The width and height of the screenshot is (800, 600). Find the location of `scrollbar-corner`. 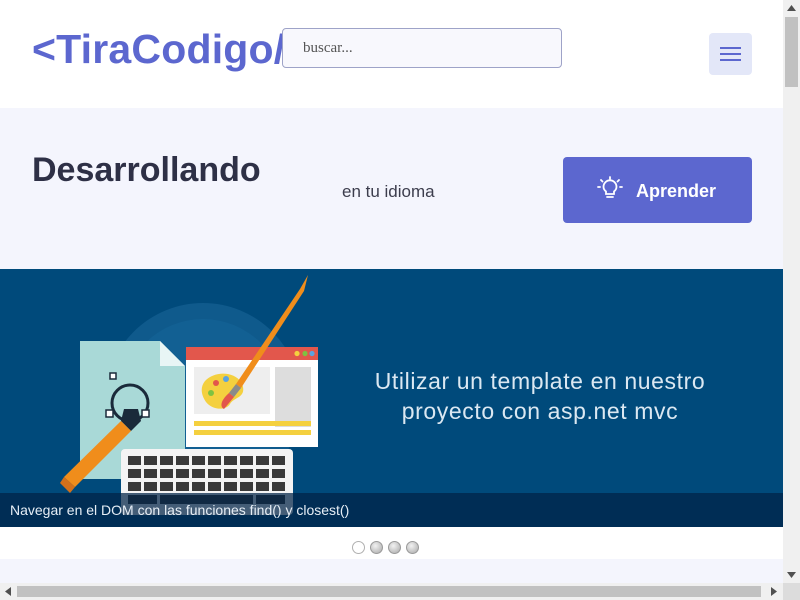

scrollbar-corner is located at coordinates (791, 591).